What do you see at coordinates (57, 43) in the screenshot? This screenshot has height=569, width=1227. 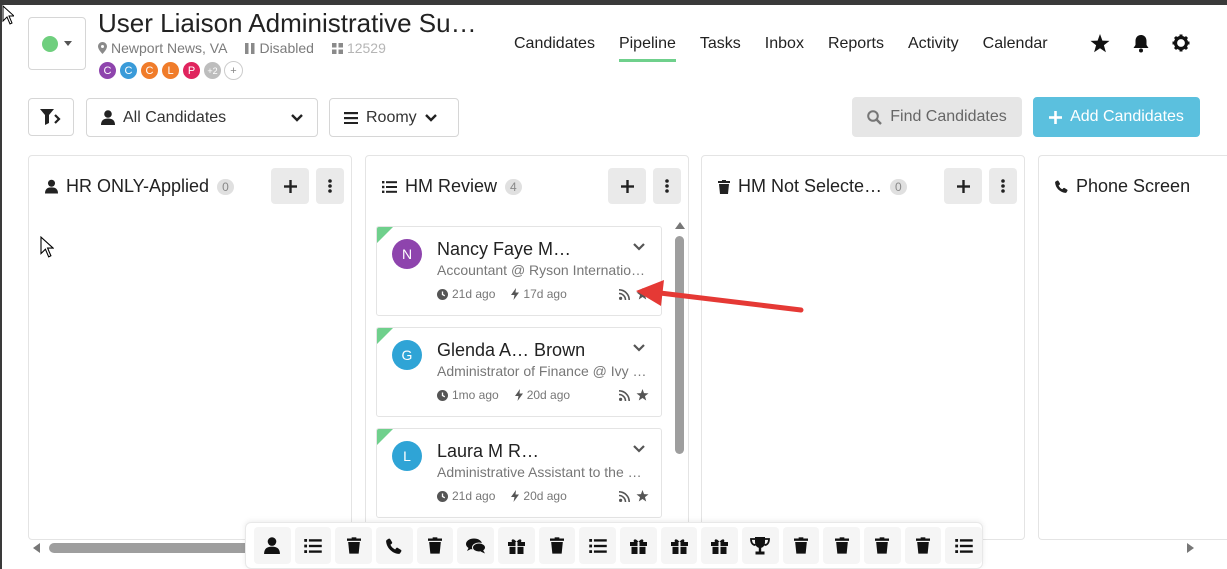 I see `job-status-dropdown` at bounding box center [57, 43].